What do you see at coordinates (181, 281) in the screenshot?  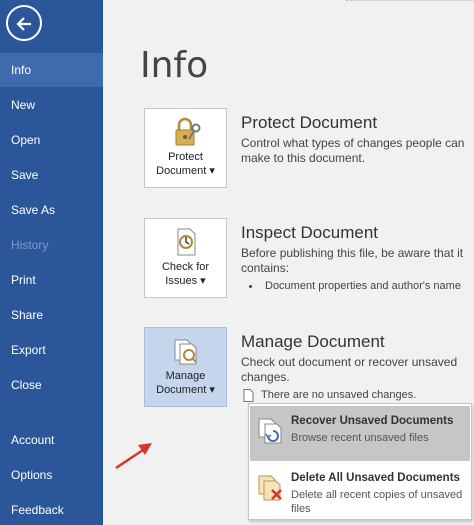 I see `tile-label-line2: Issues` at bounding box center [181, 281].